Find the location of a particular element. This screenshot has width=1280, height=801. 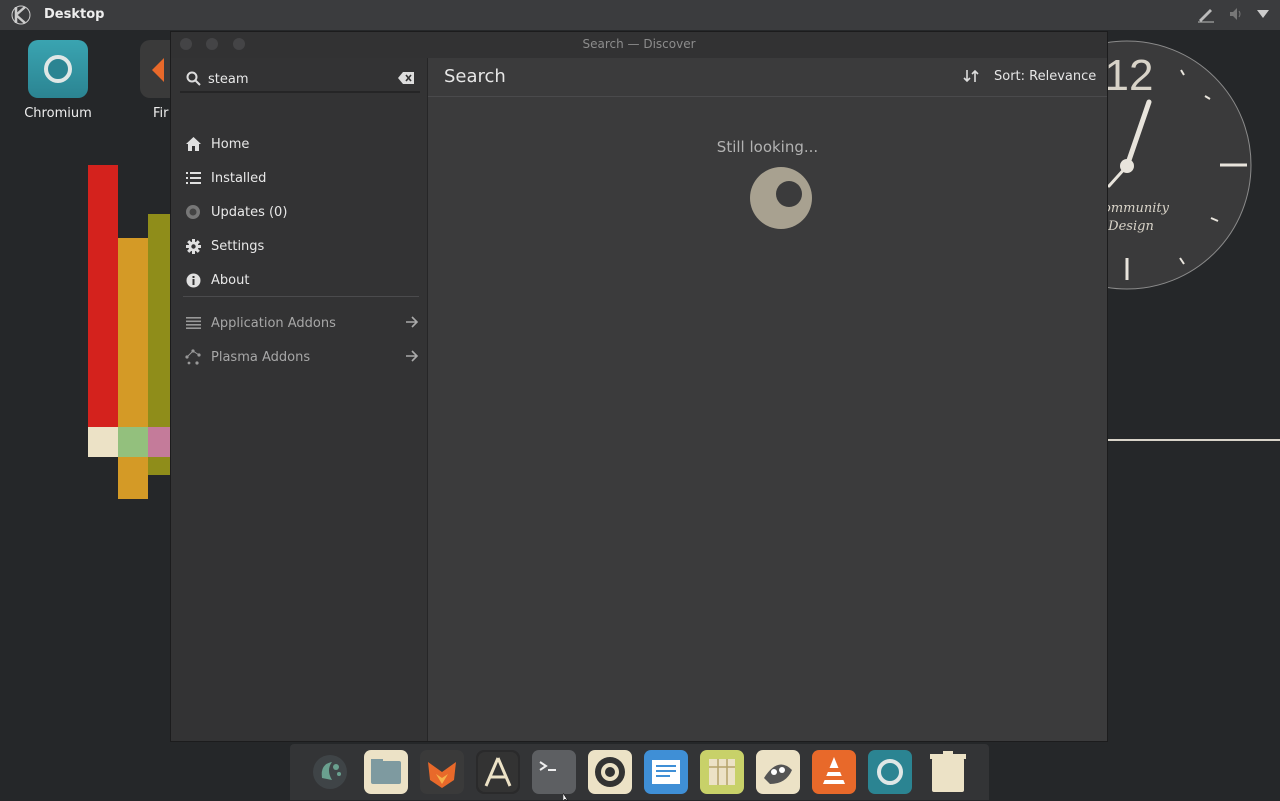

search-input is located at coordinates (298, 79).